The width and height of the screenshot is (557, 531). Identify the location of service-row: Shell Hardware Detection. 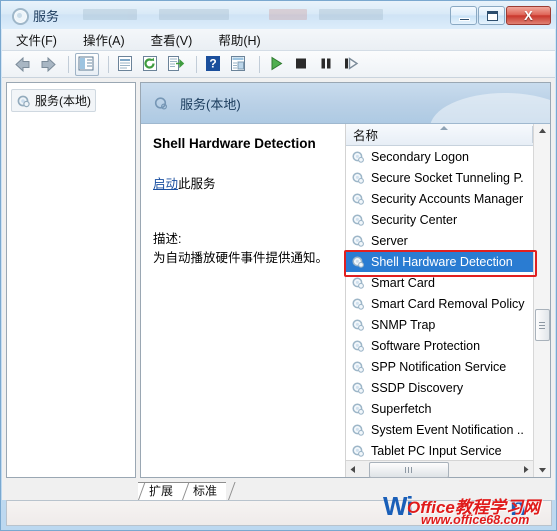
(439, 261).